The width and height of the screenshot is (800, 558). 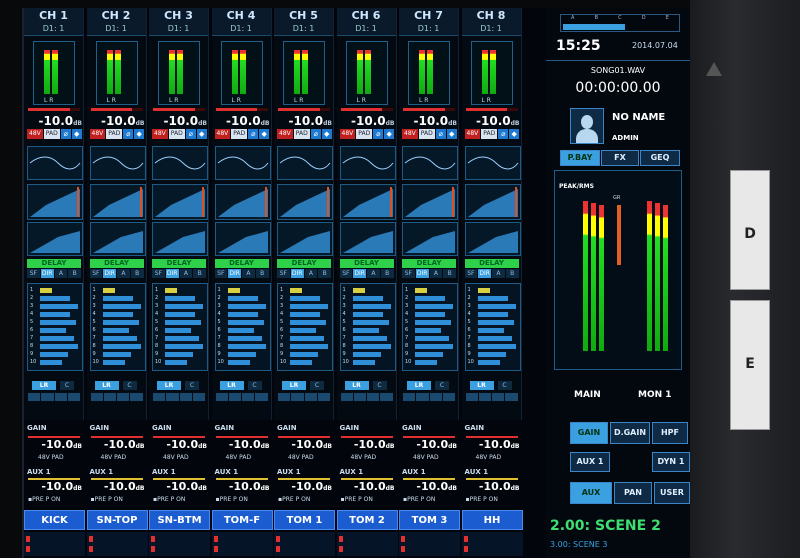 I want to click on fader-bar, so click(x=116, y=109).